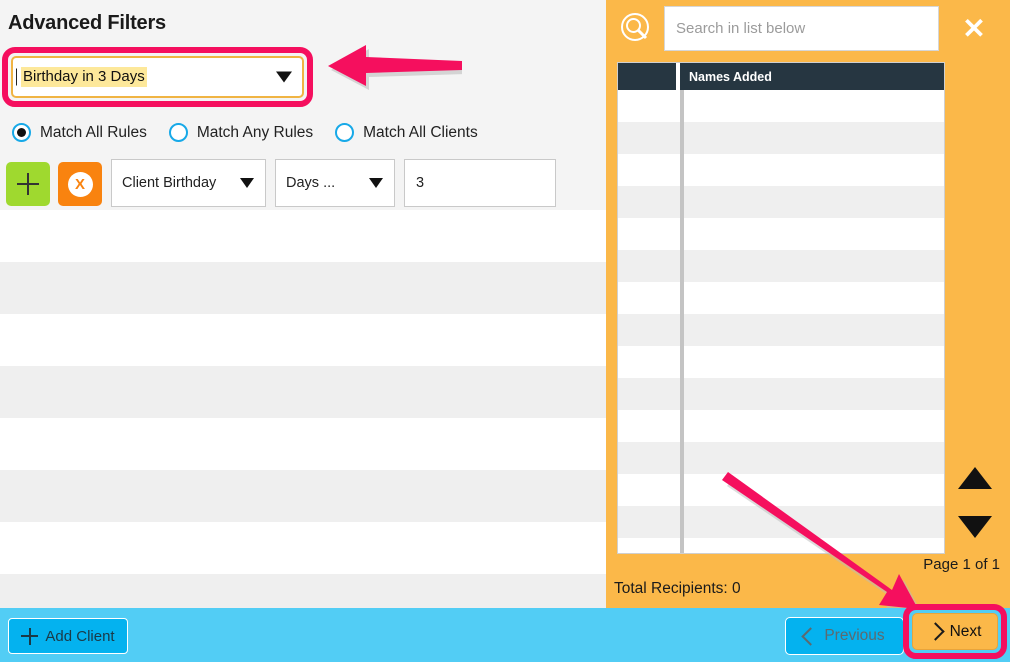 Image resolution: width=1010 pixels, height=662 pixels. I want to click on annotation-arrow-left, so click(395, 67).